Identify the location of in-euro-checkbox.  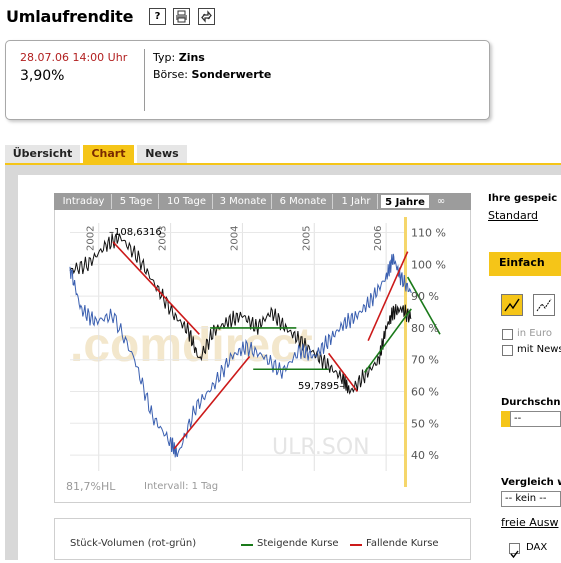
(507, 334).